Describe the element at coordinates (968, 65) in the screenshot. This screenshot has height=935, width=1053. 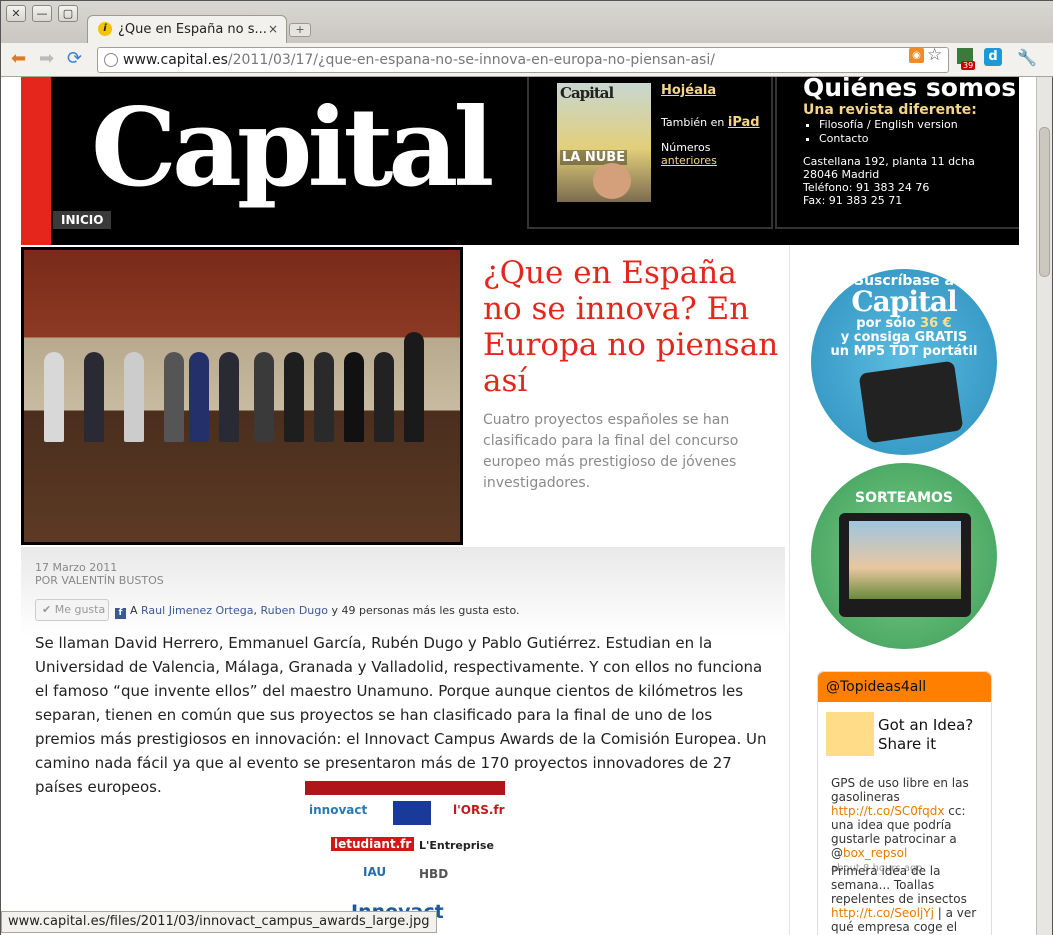
I see `extension-badge: 39` at that location.